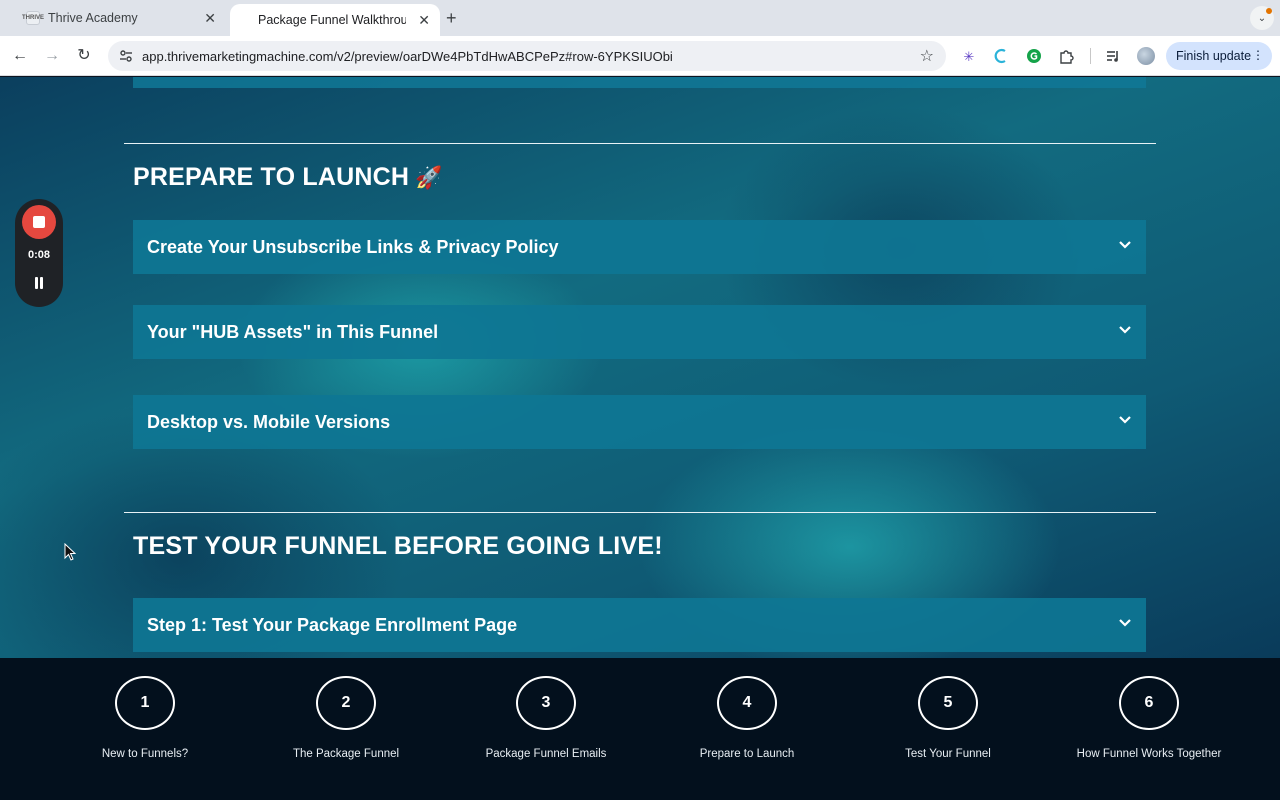  What do you see at coordinates (451, 18) in the screenshot?
I see `new-tab-plus-icon: +` at bounding box center [451, 18].